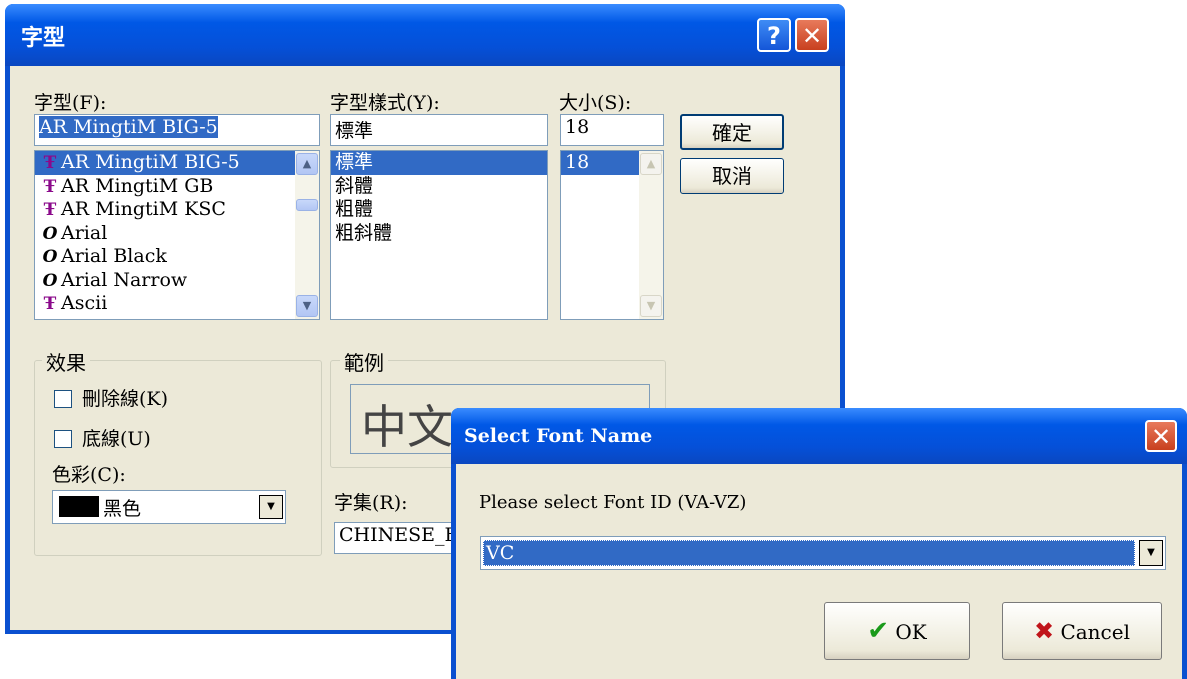  I want to click on size-value: 18, so click(577, 127).